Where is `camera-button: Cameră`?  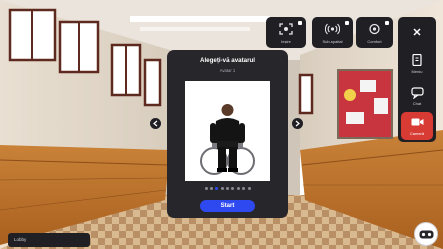
camera-button: Cameră is located at coordinates (417, 126).